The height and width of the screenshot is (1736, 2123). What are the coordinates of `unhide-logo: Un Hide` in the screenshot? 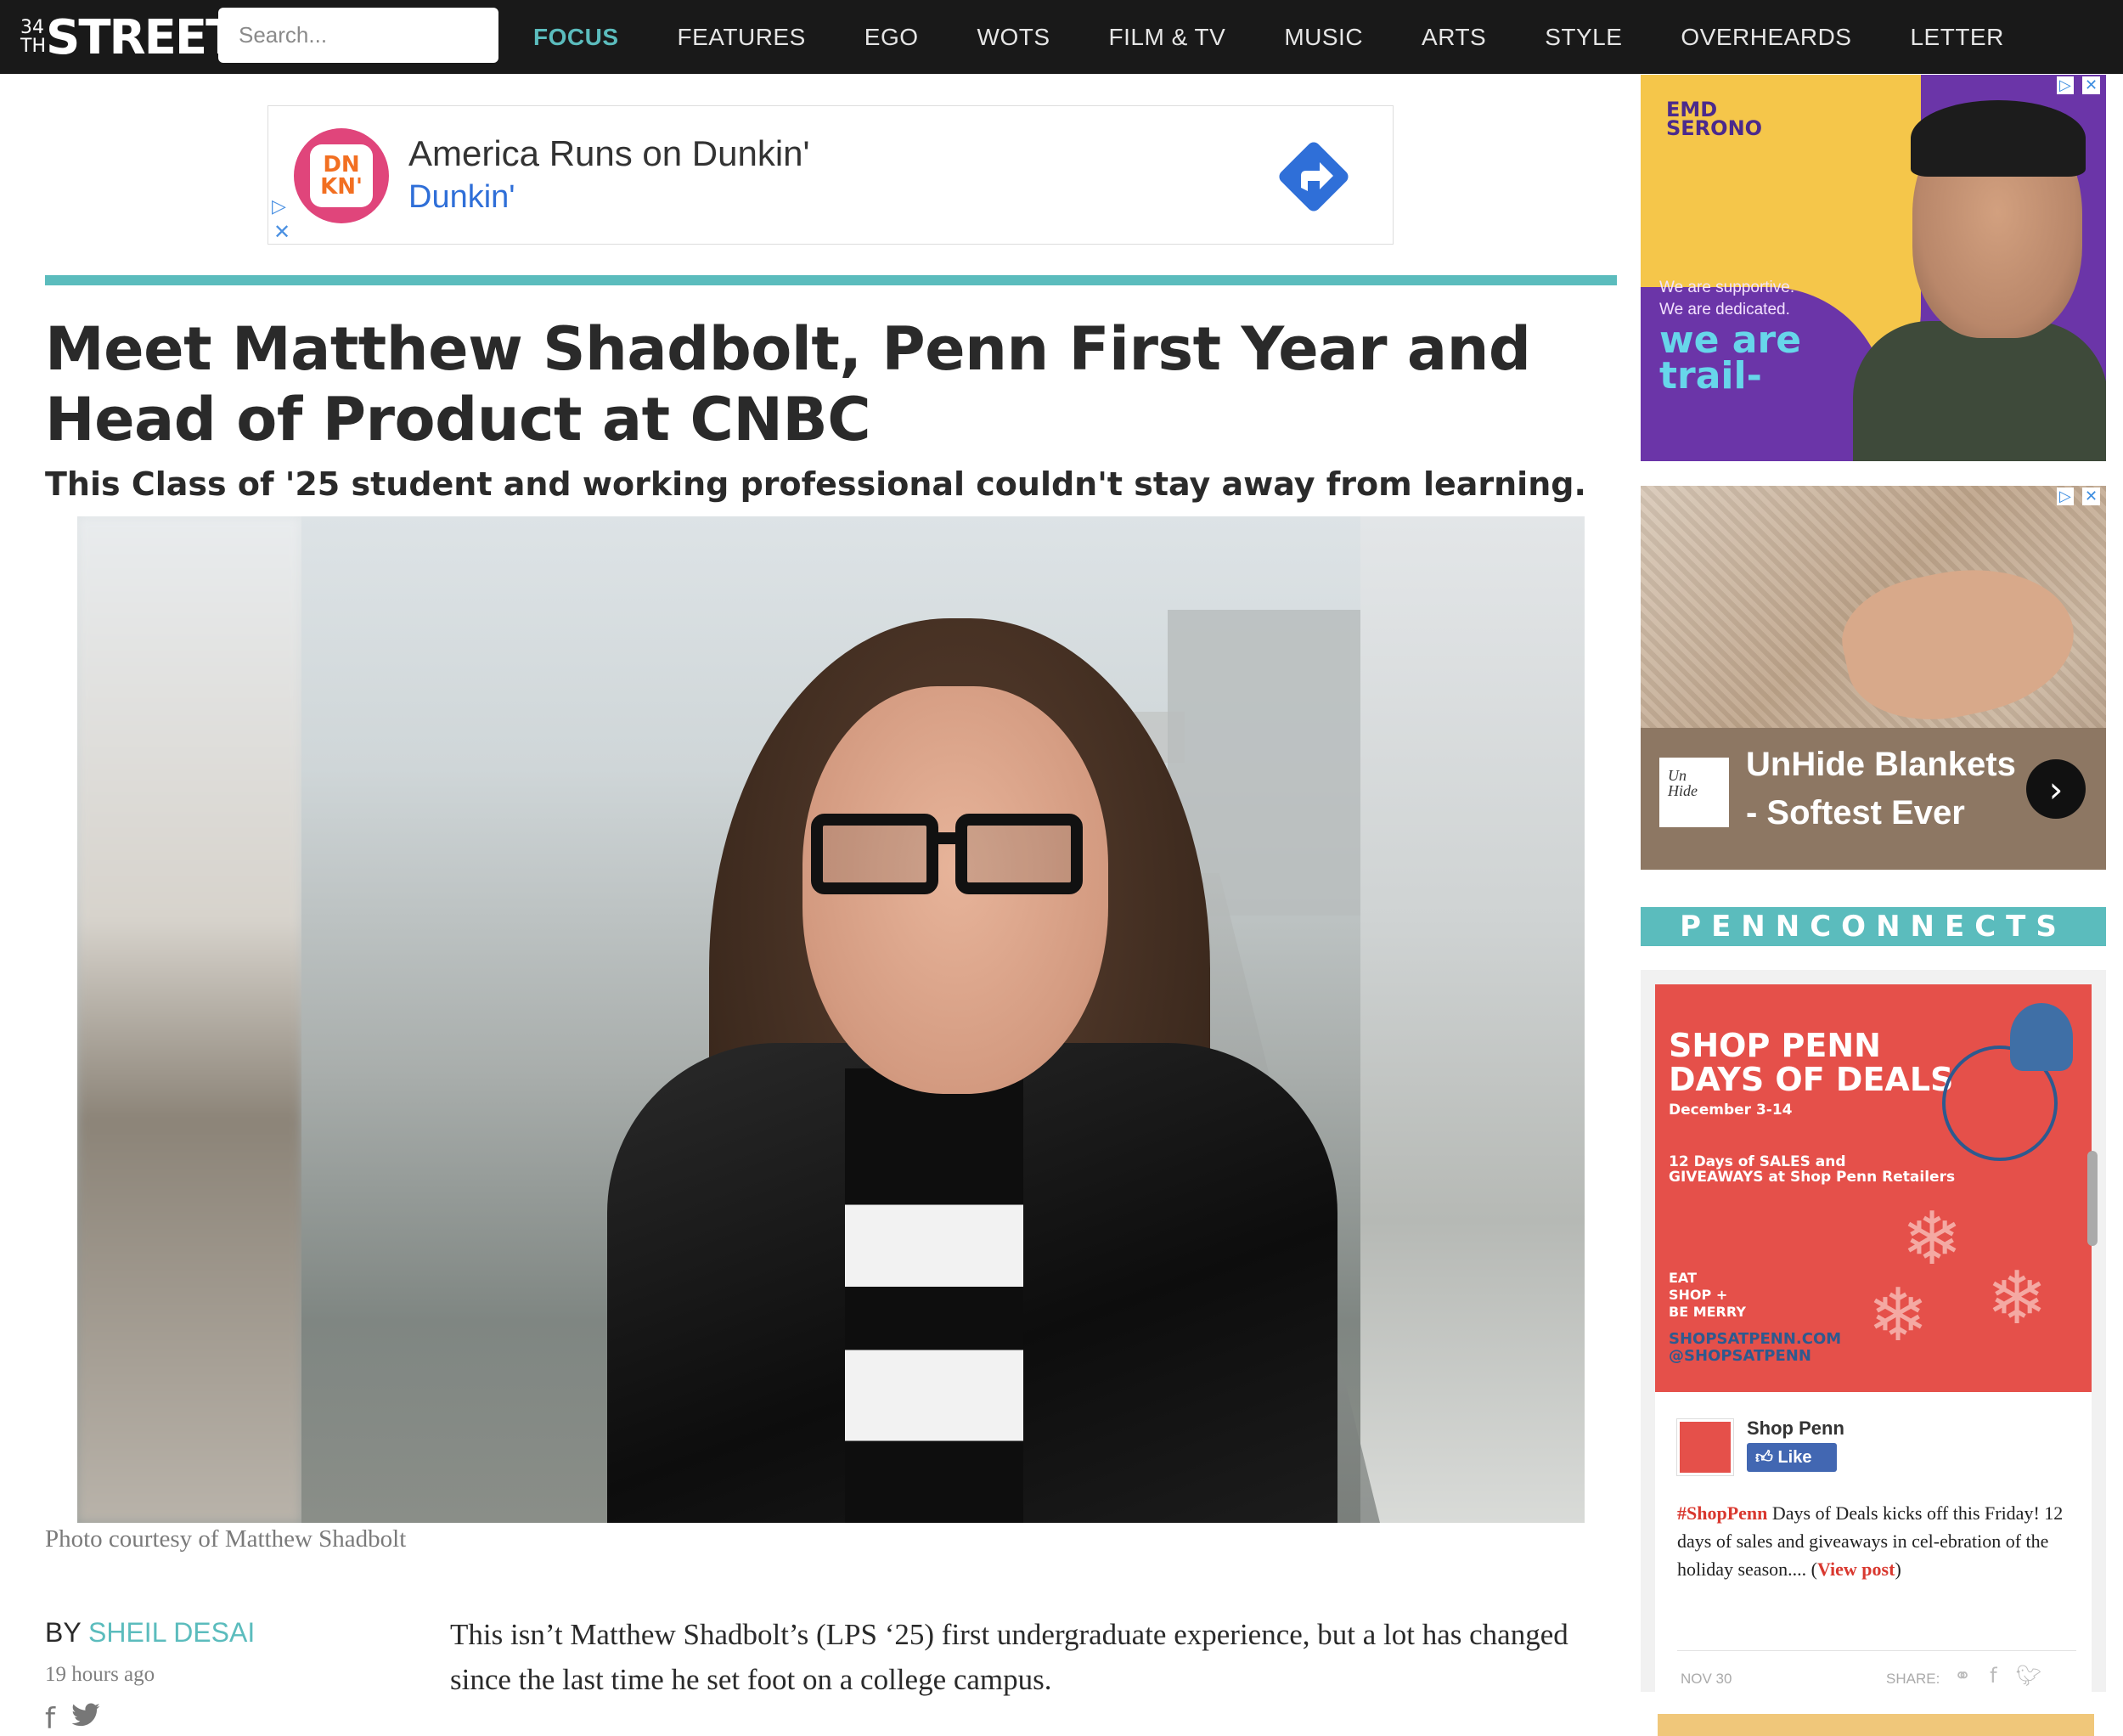 It's located at (1694, 792).